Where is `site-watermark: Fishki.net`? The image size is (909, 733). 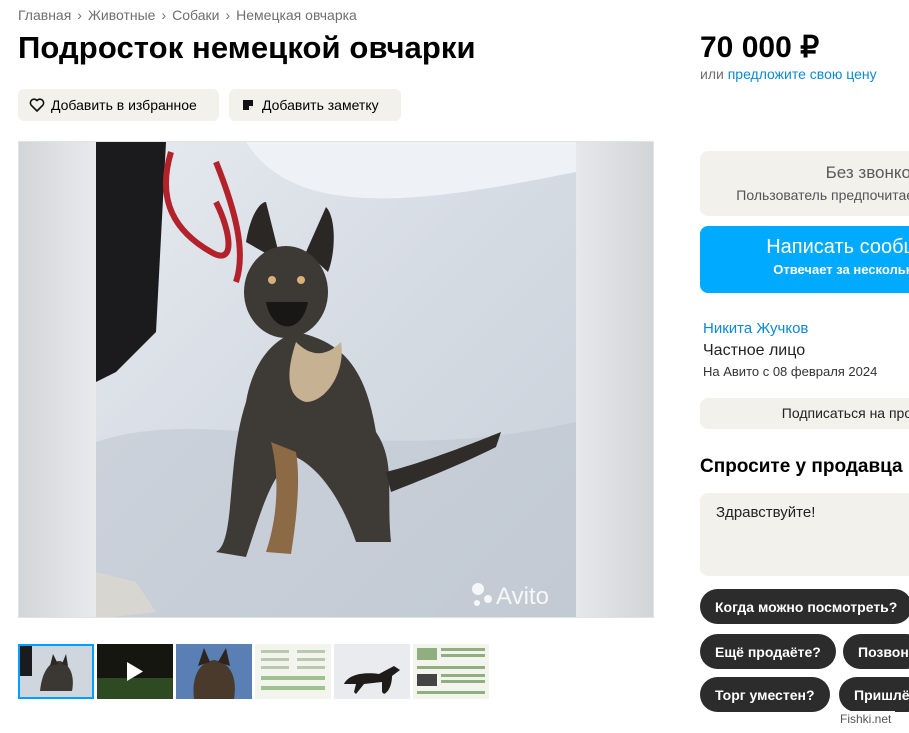 site-watermark: Fishki.net is located at coordinates (866, 719).